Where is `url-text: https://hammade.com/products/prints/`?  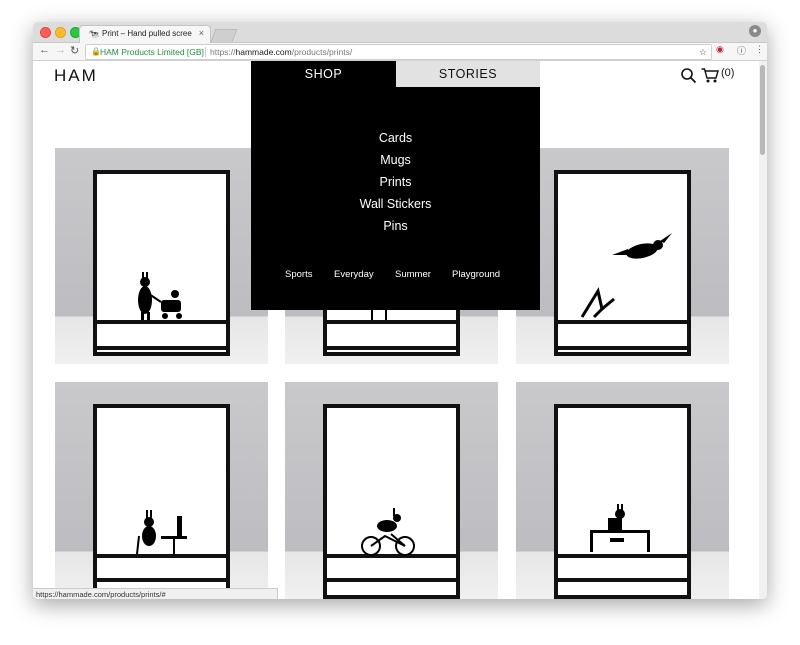 url-text: https://hammade.com/products/prints/ is located at coordinates (281, 52).